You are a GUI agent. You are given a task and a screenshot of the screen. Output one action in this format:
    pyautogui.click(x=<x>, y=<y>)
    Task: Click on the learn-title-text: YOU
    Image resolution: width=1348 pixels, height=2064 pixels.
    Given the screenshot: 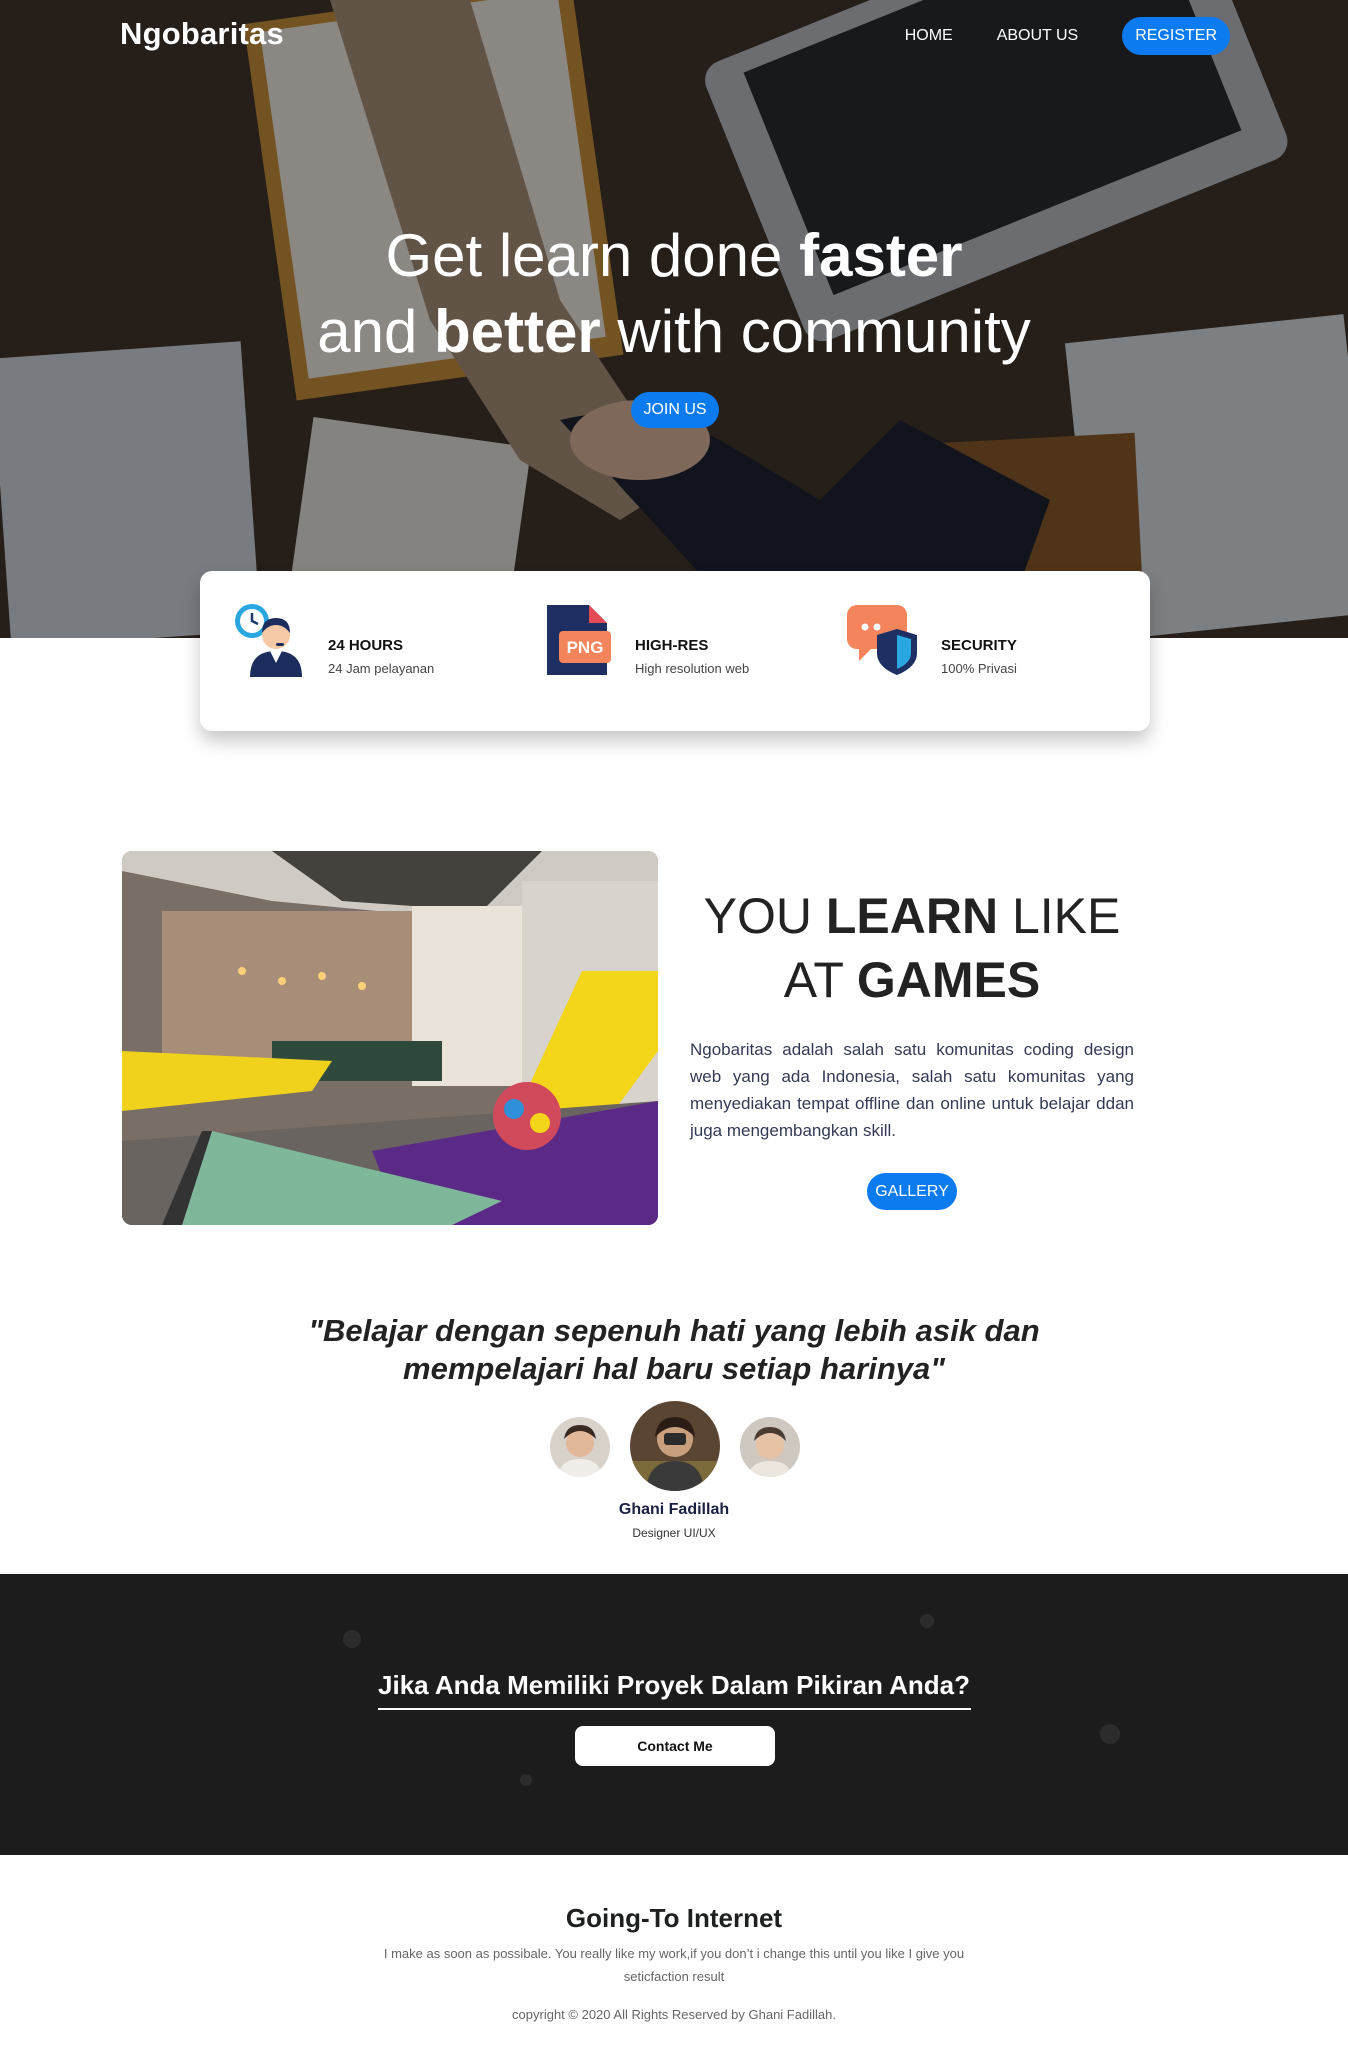 What is the action you would take?
    pyautogui.click(x=764, y=916)
    